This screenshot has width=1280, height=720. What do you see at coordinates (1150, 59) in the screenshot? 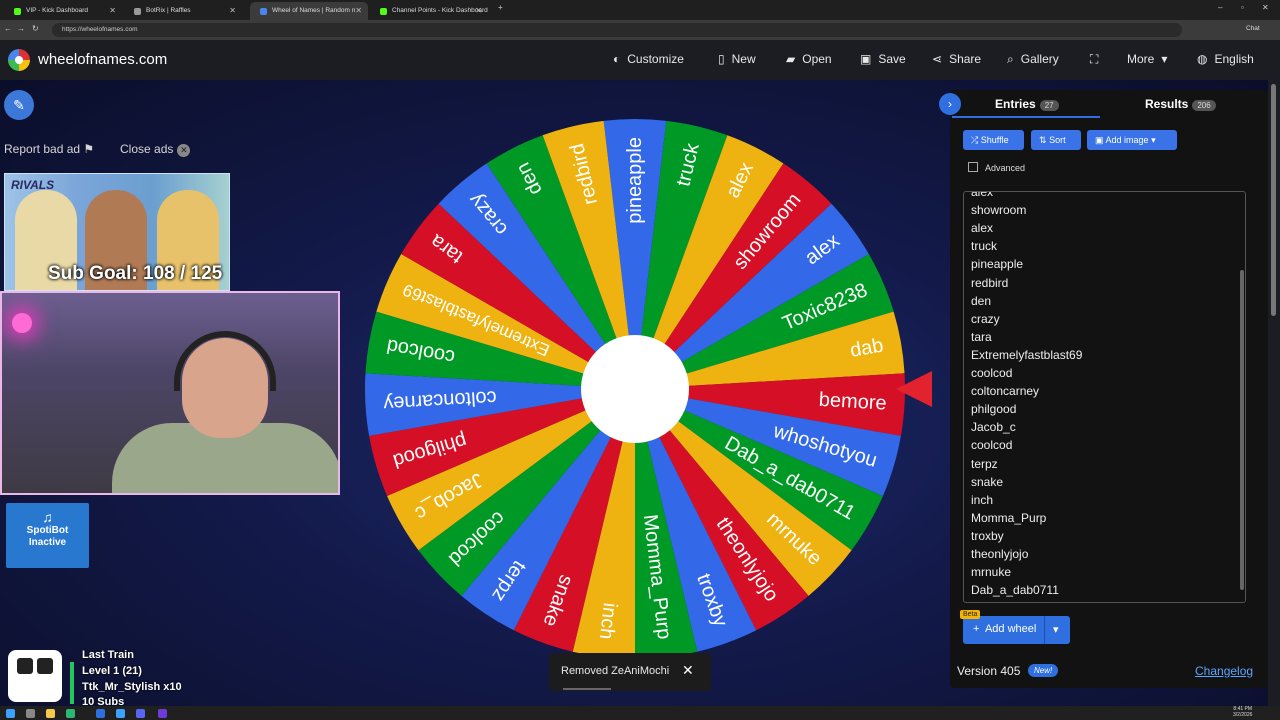
I see `more-button: More ▾` at bounding box center [1150, 59].